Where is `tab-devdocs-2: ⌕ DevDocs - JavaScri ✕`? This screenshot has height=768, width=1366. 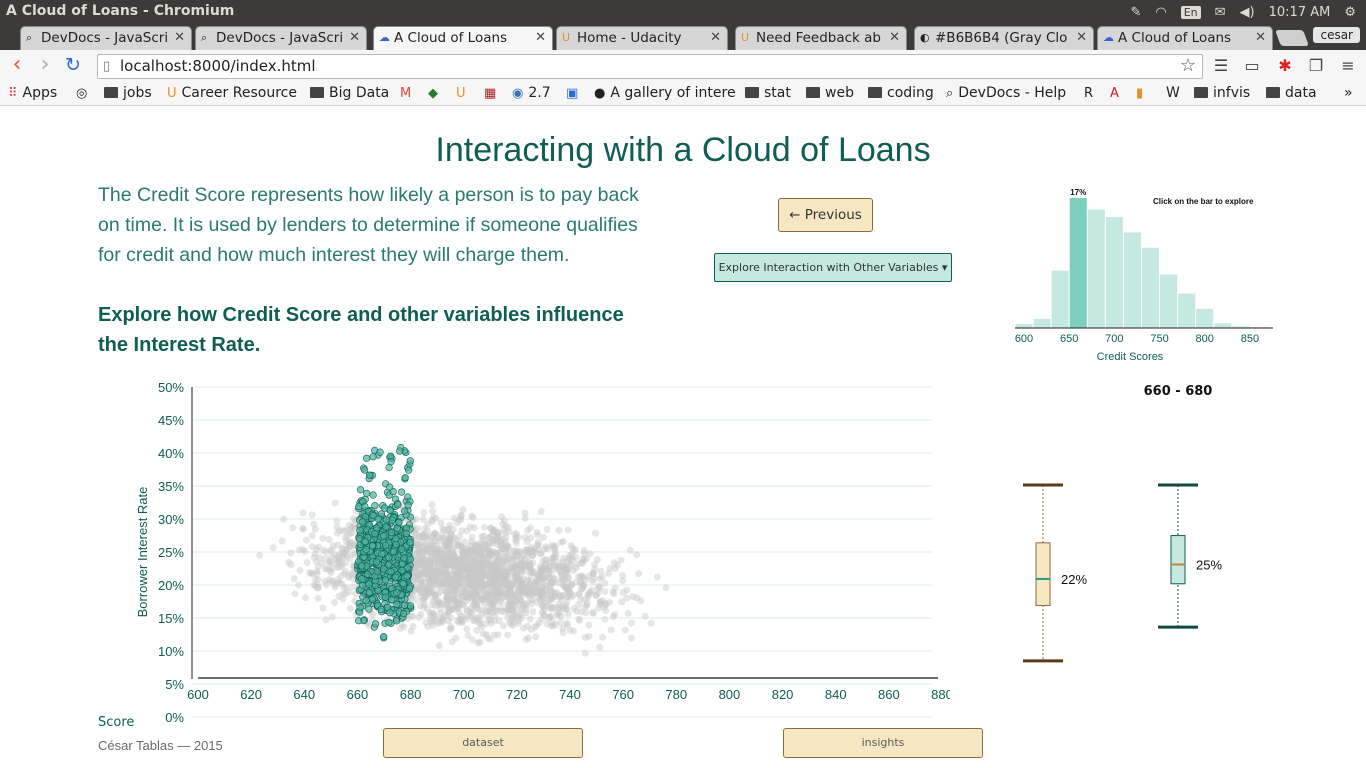 tab-devdocs-2: ⌕ DevDocs - JavaScri ✕ is located at coordinates (281, 38).